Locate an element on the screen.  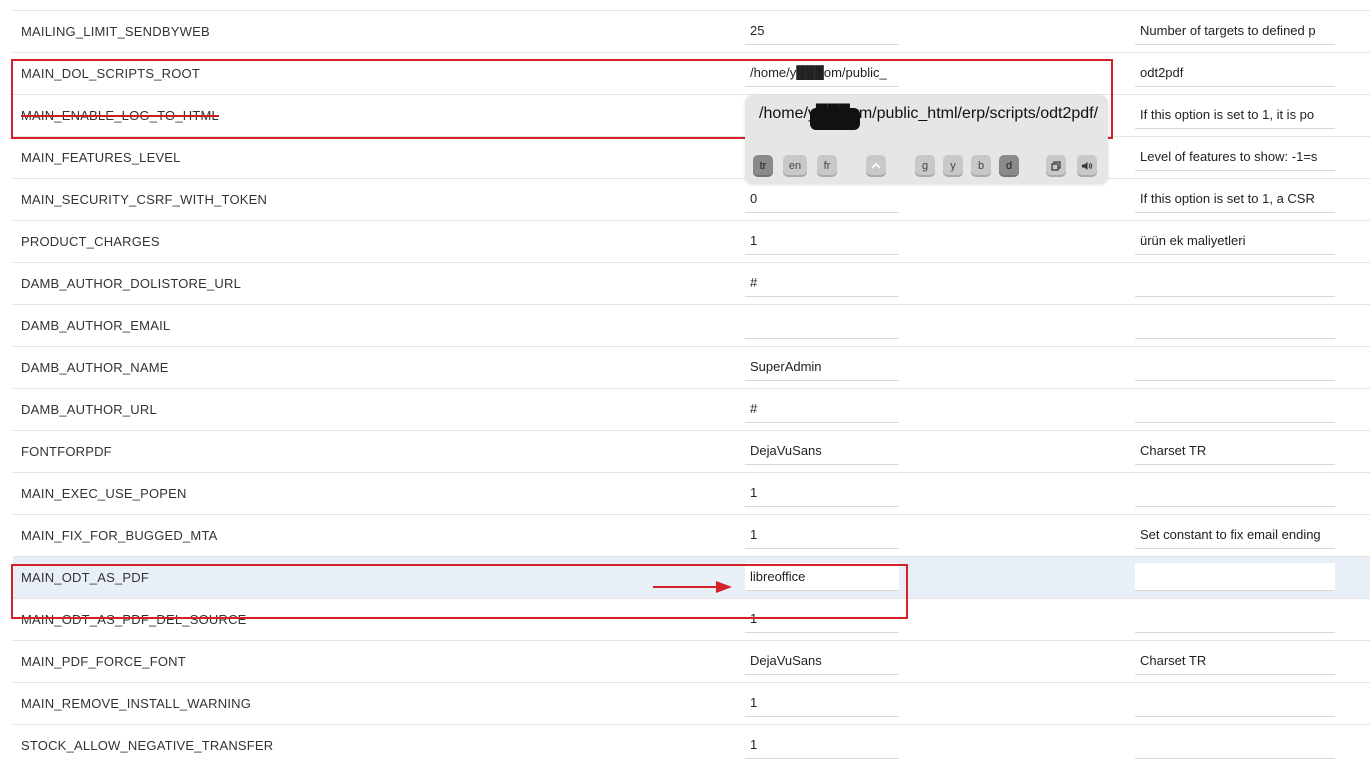
constant-name: MAIN_FEATURES_LEVEL is located at coordinates (101, 157).